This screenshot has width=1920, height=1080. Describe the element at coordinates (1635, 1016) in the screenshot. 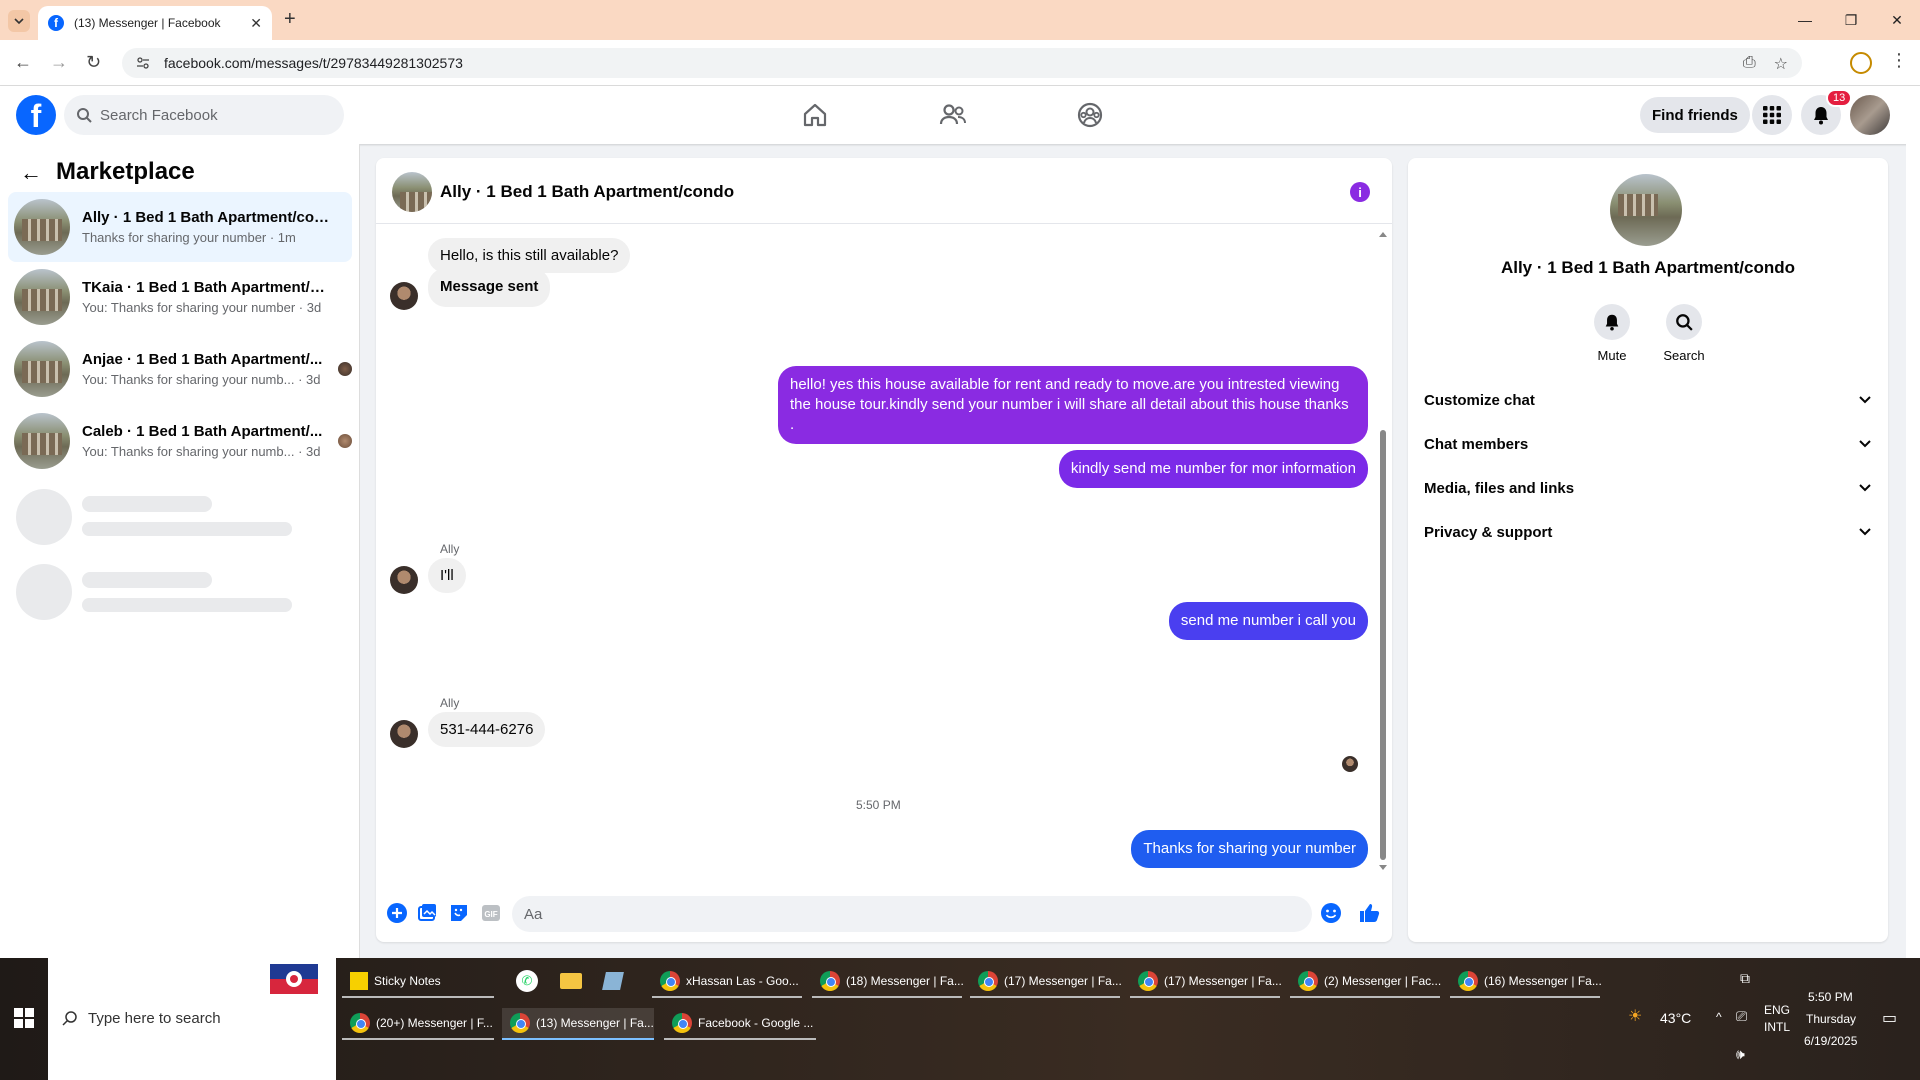

I see `weather-icon: ☀` at that location.